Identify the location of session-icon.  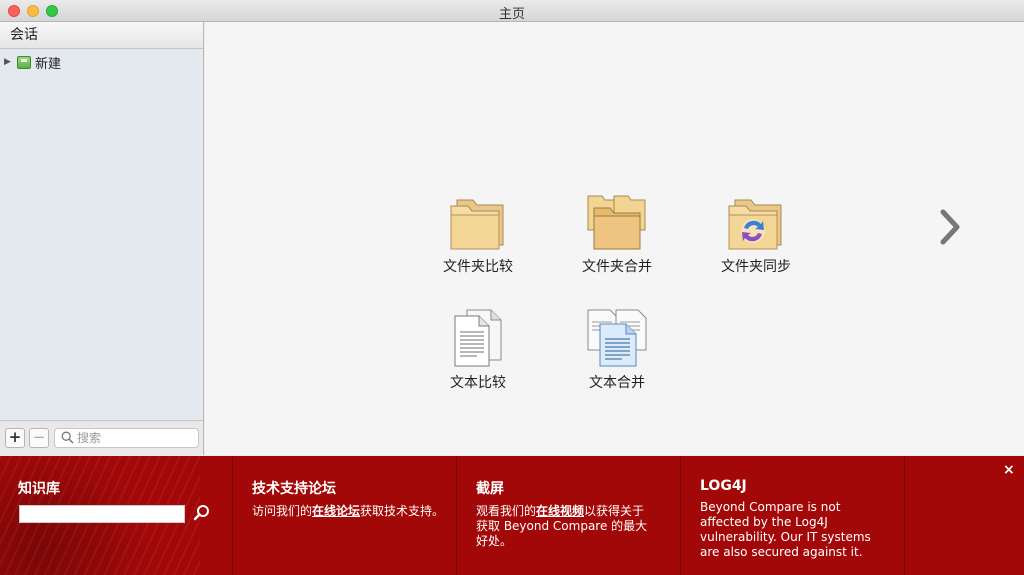
(24, 62).